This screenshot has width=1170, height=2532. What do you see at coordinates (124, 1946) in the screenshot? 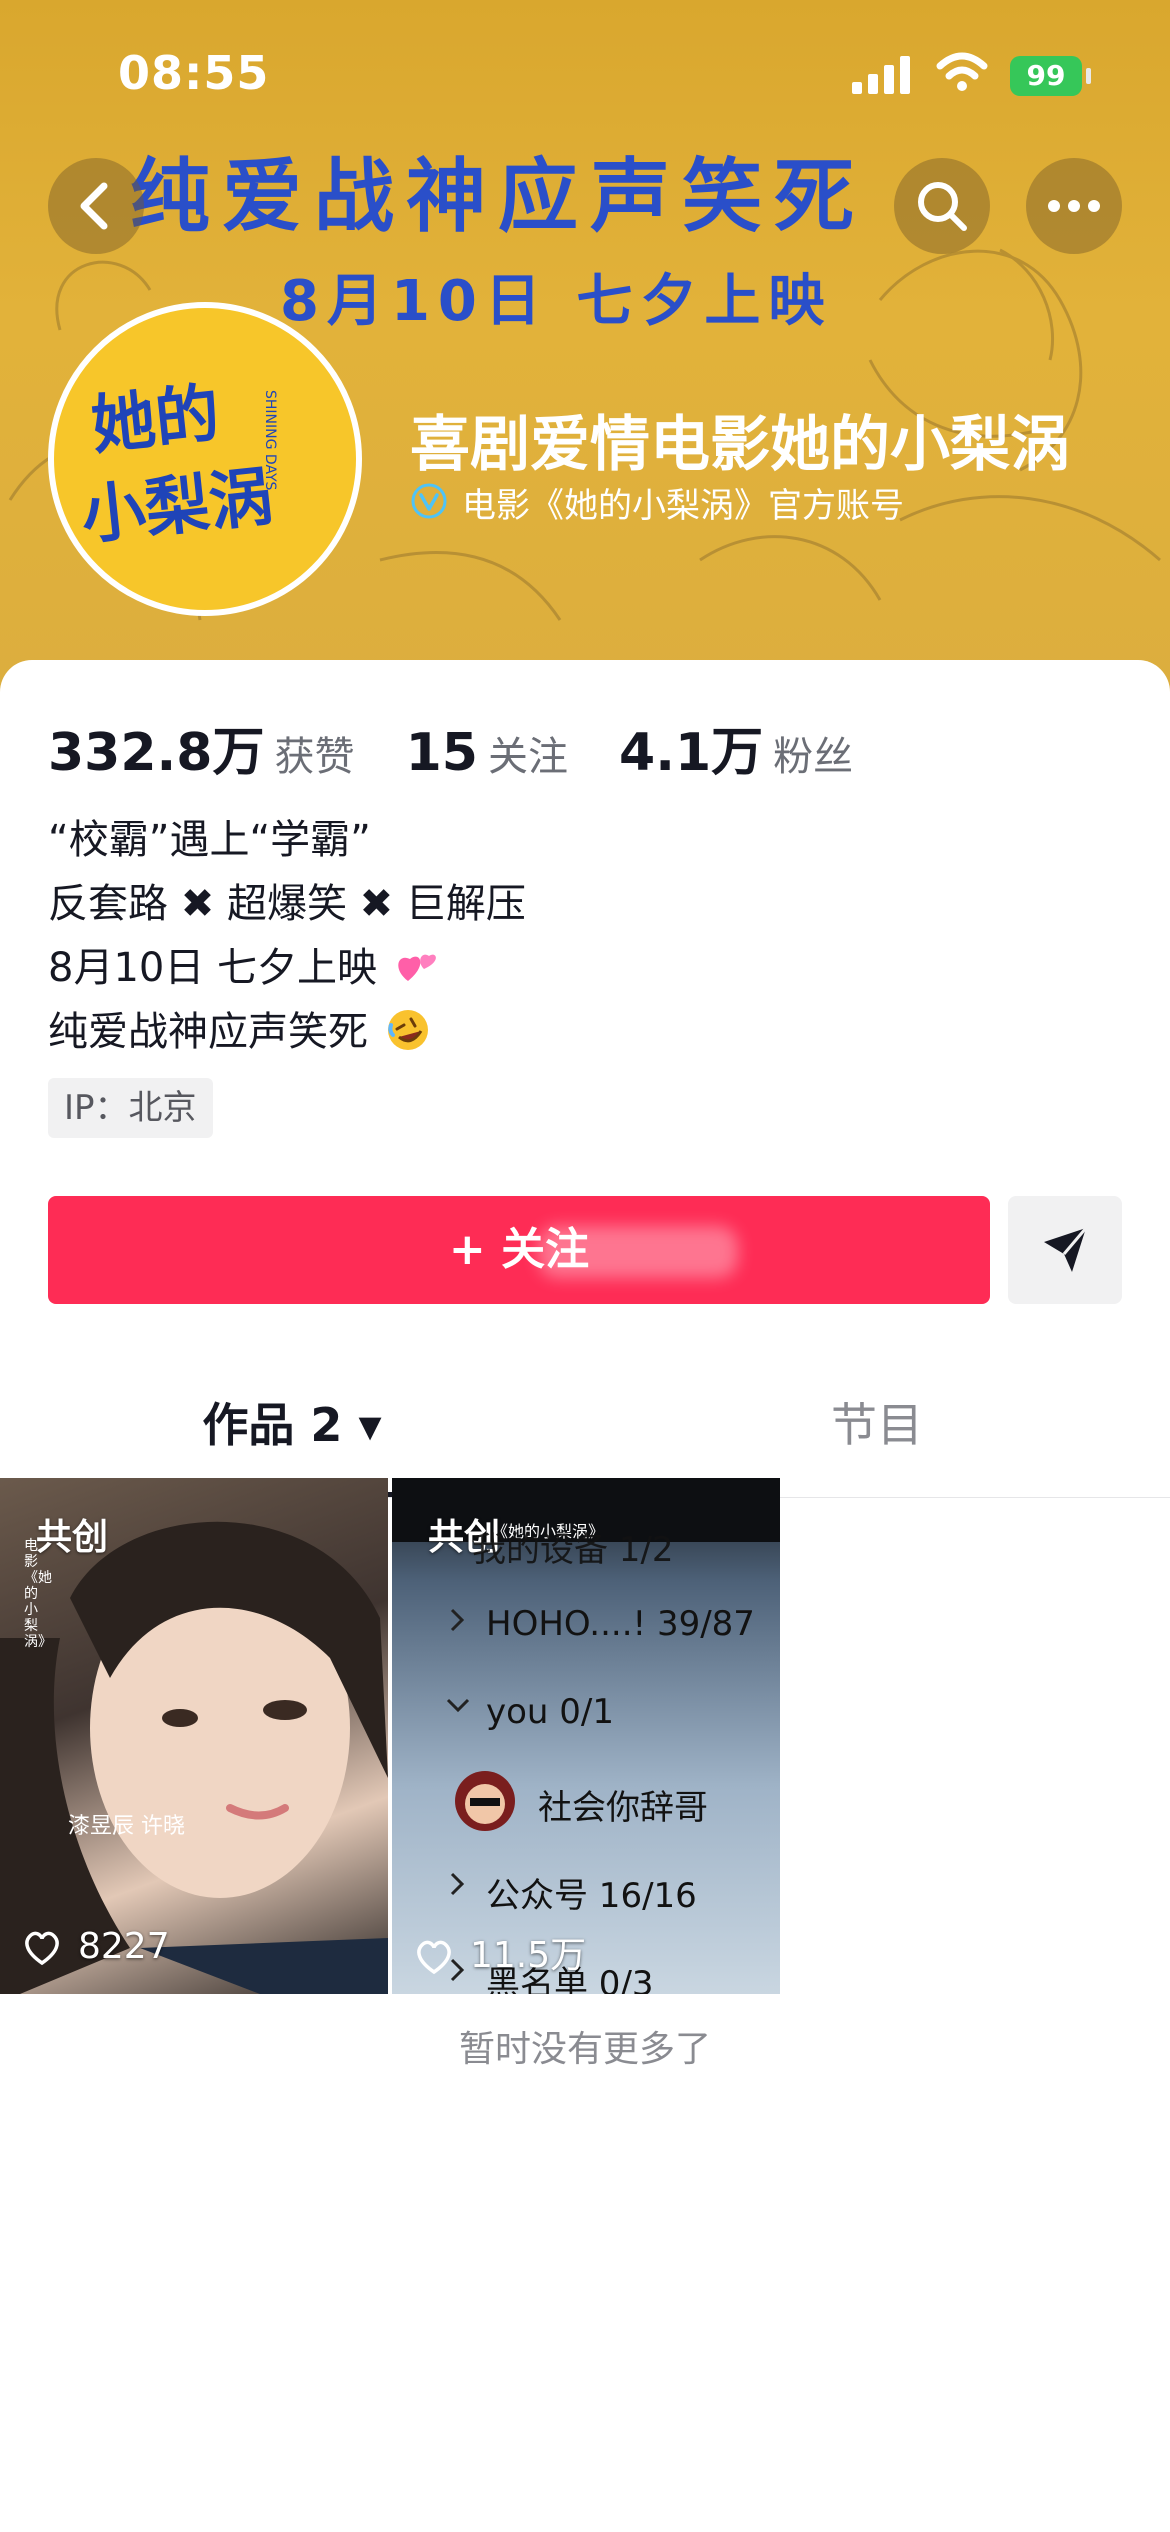
I see `video-likes-count: 8227` at bounding box center [124, 1946].